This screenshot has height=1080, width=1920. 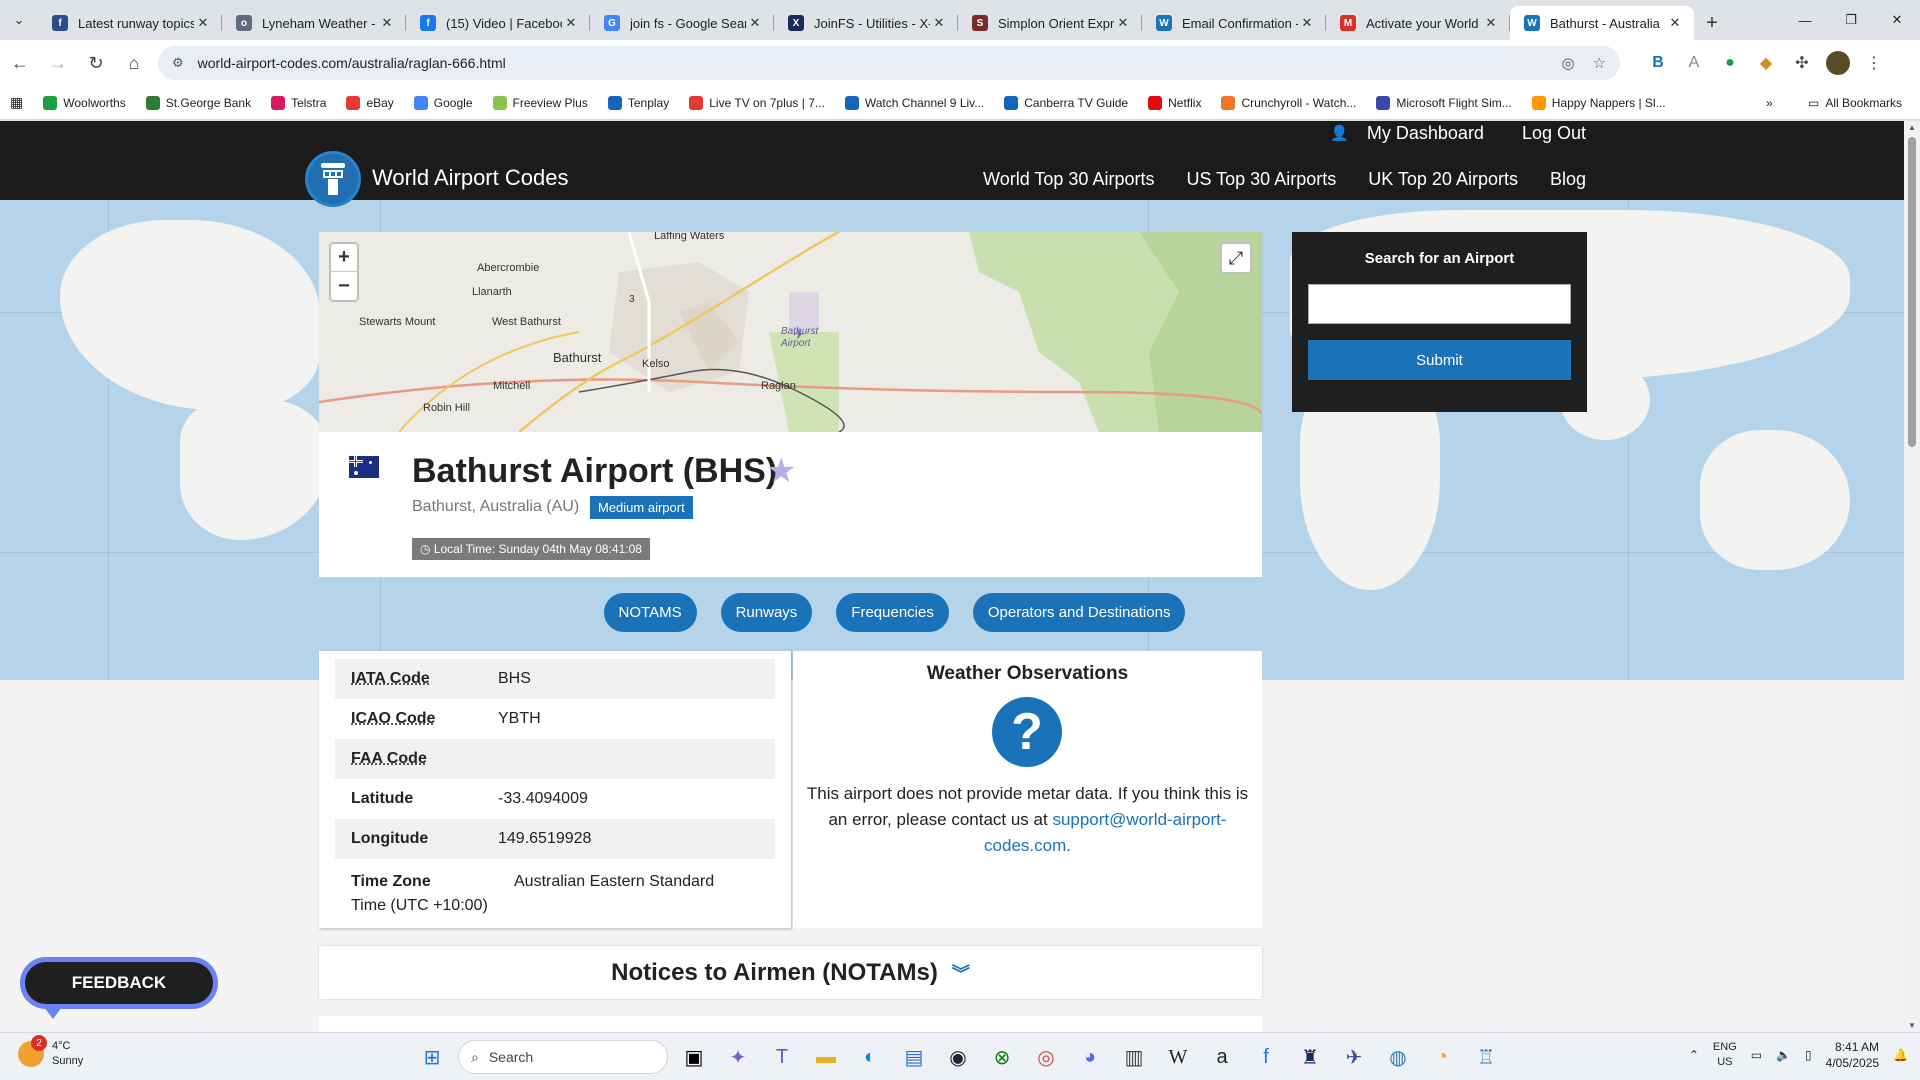 I want to click on notifications-bell-icon: 🔔, so click(x=1900, y=1055).